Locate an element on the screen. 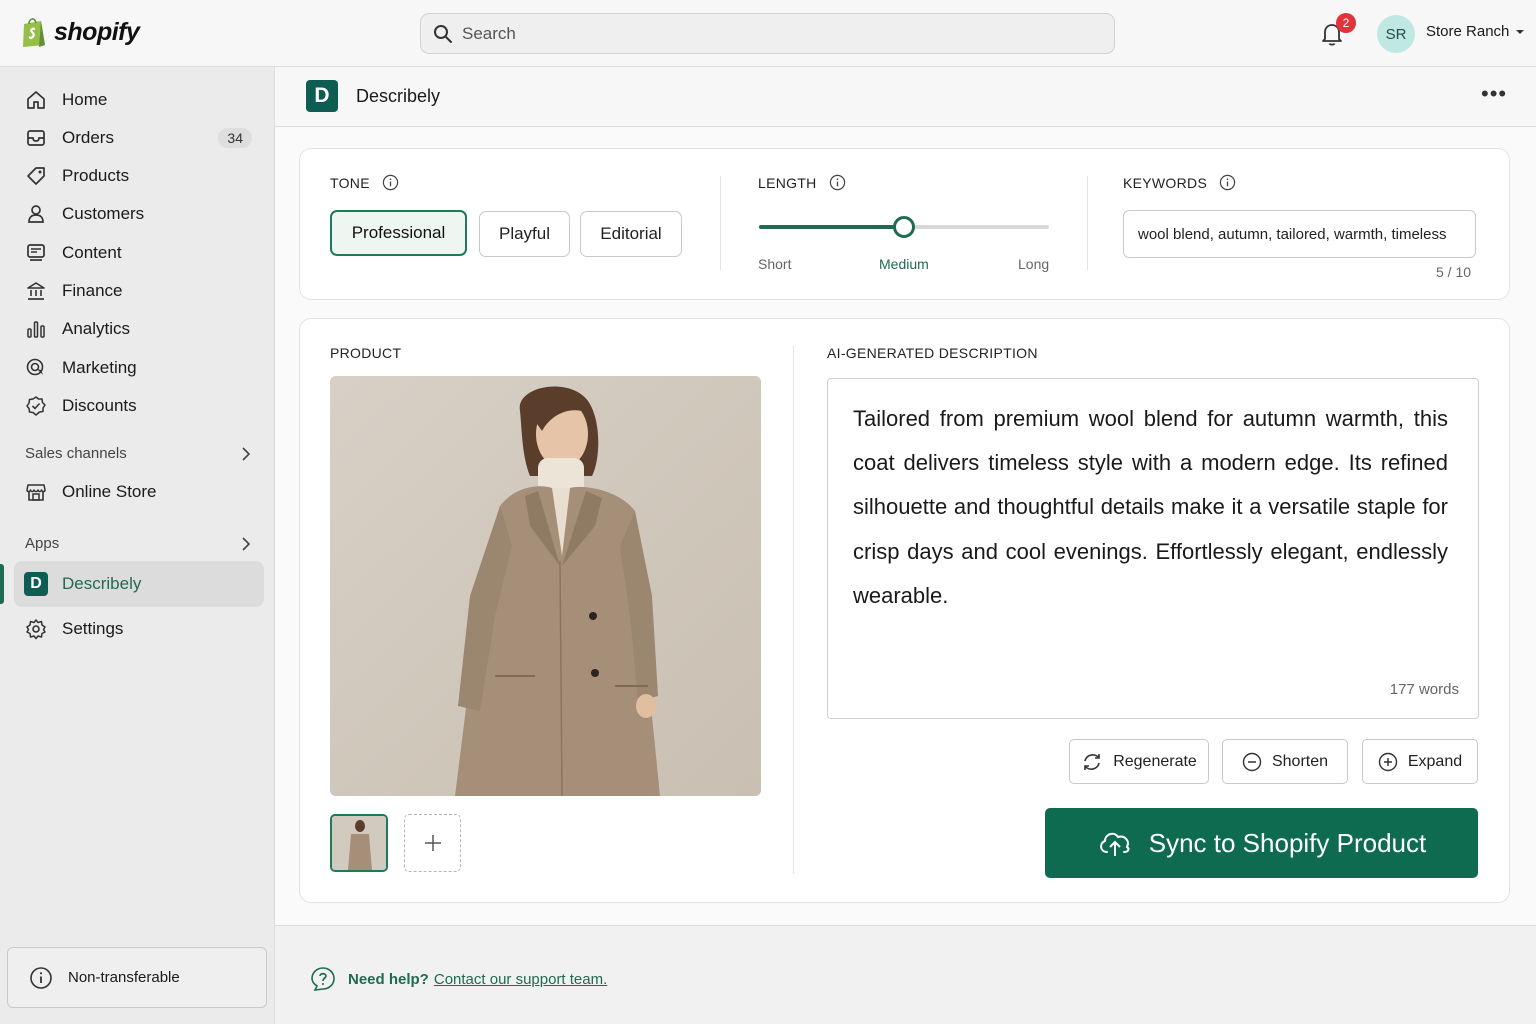 The image size is (1536, 1024). bank-icon is located at coordinates (36, 291).